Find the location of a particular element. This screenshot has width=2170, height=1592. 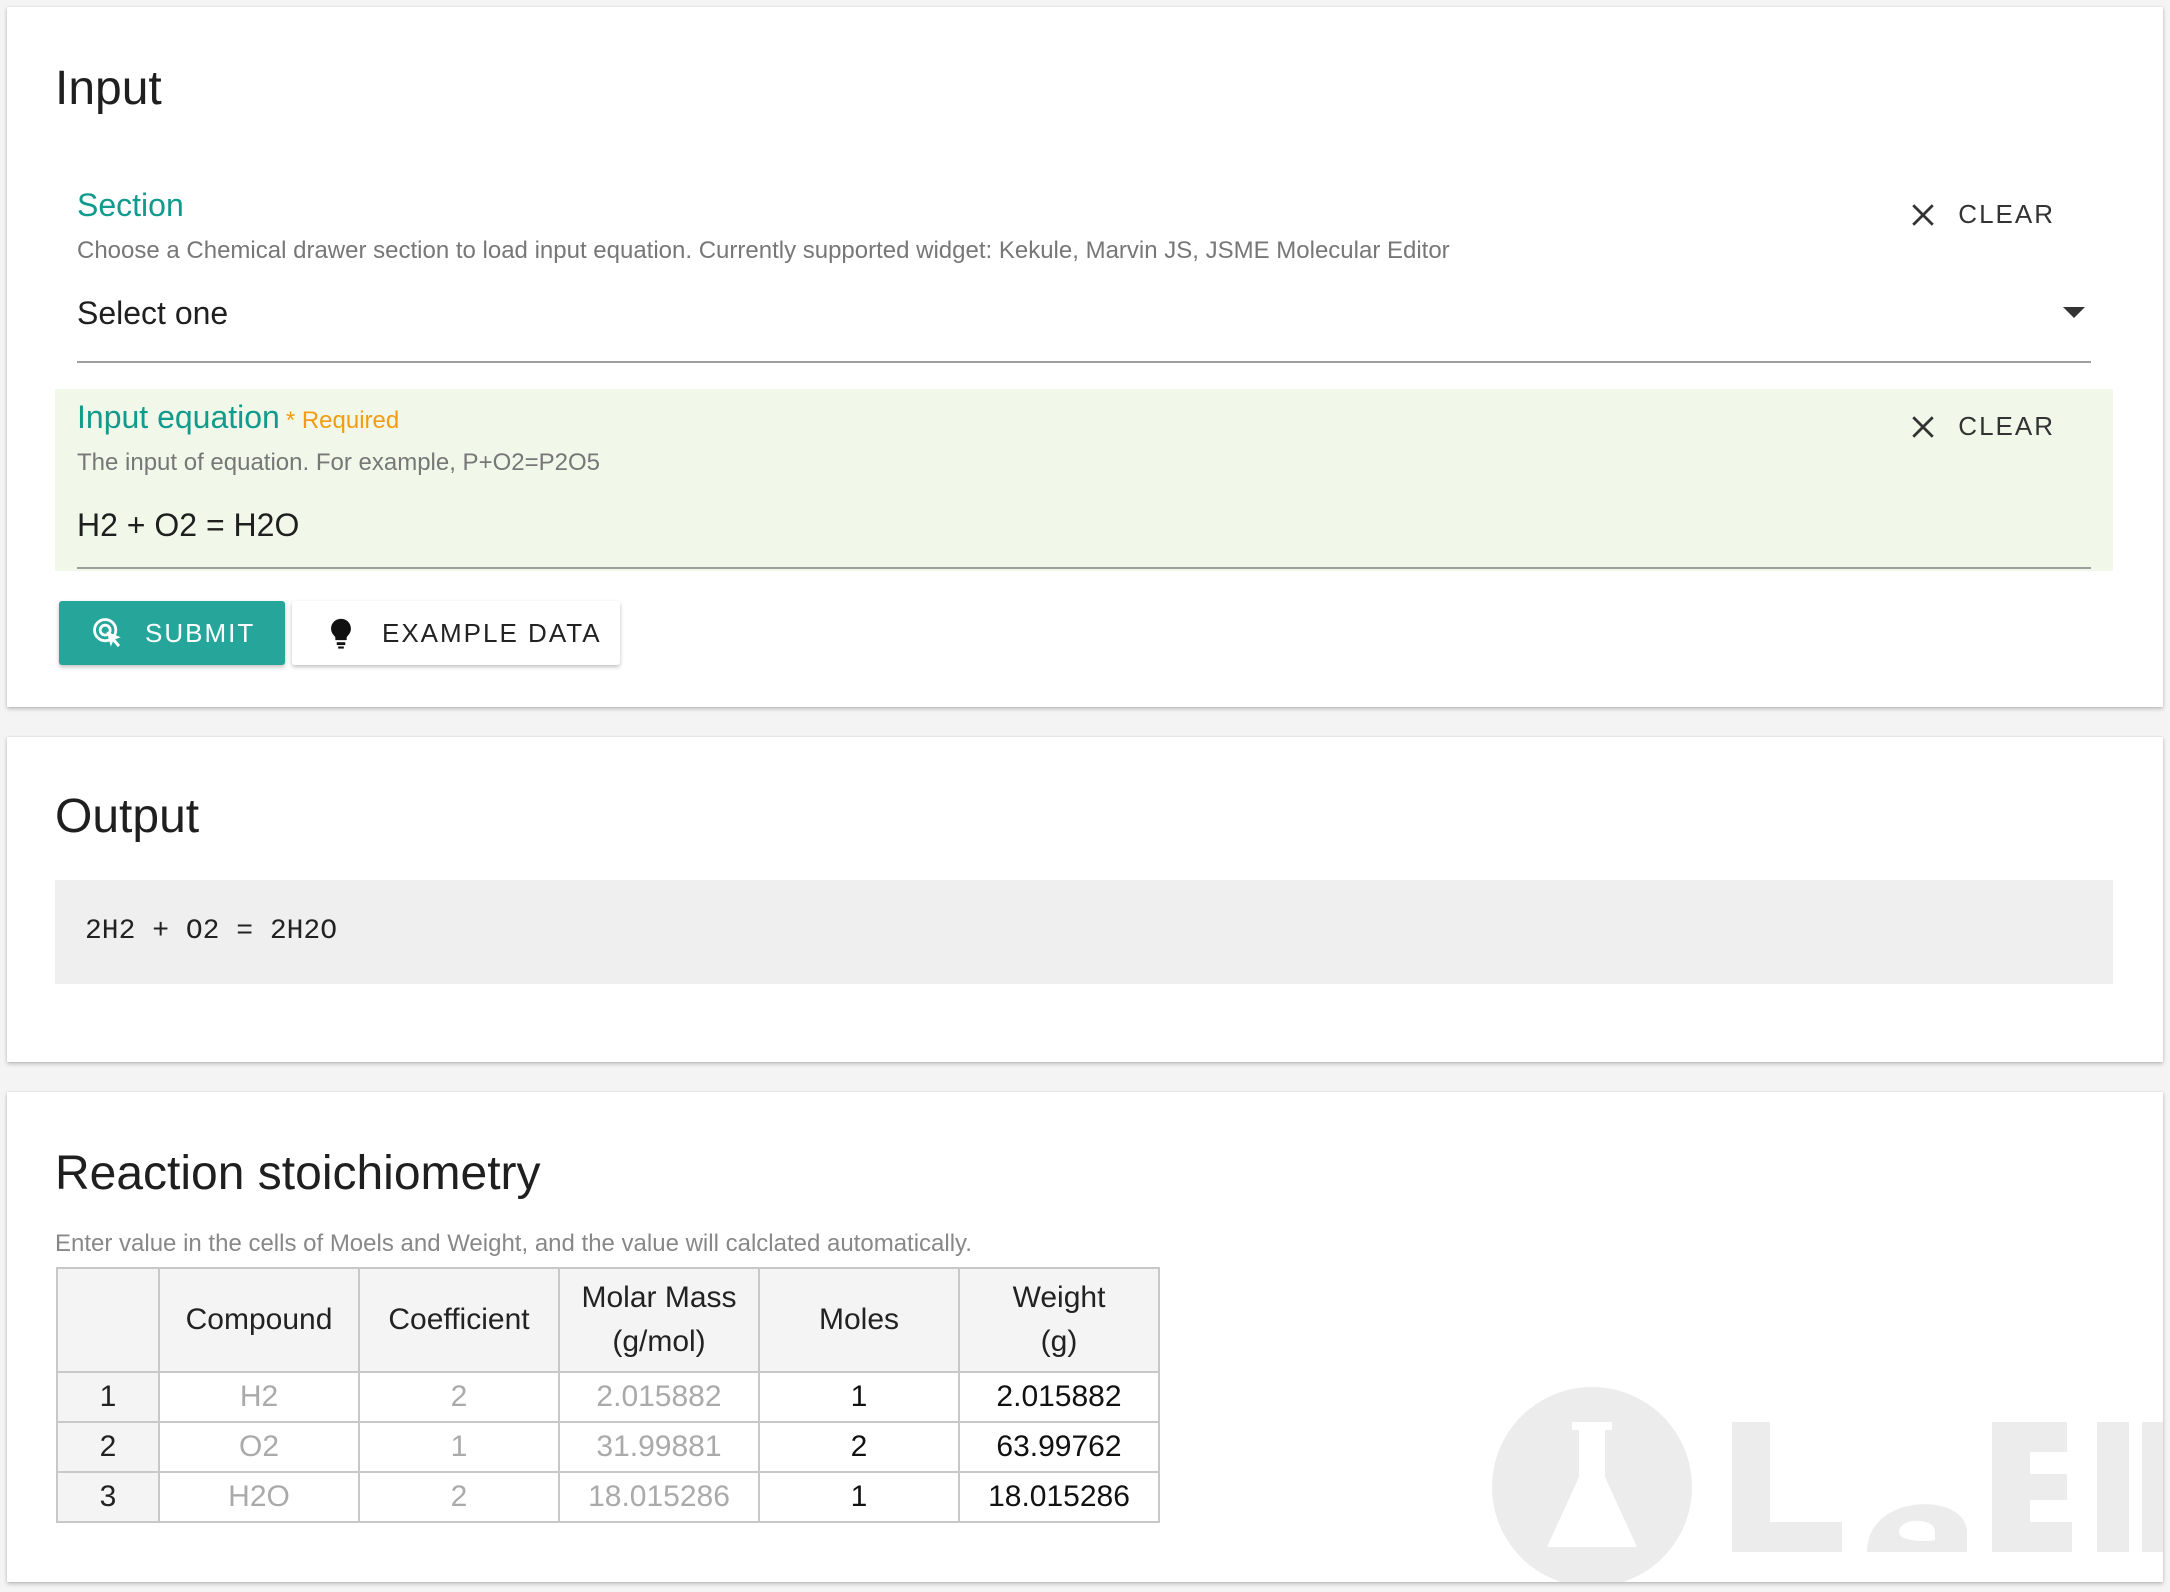

row-index: 2 is located at coordinates (108, 1447).